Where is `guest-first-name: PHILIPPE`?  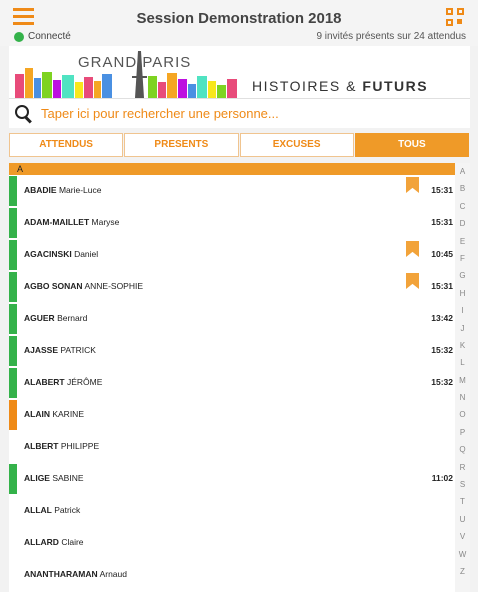 guest-first-name: PHILIPPE is located at coordinates (79, 446).